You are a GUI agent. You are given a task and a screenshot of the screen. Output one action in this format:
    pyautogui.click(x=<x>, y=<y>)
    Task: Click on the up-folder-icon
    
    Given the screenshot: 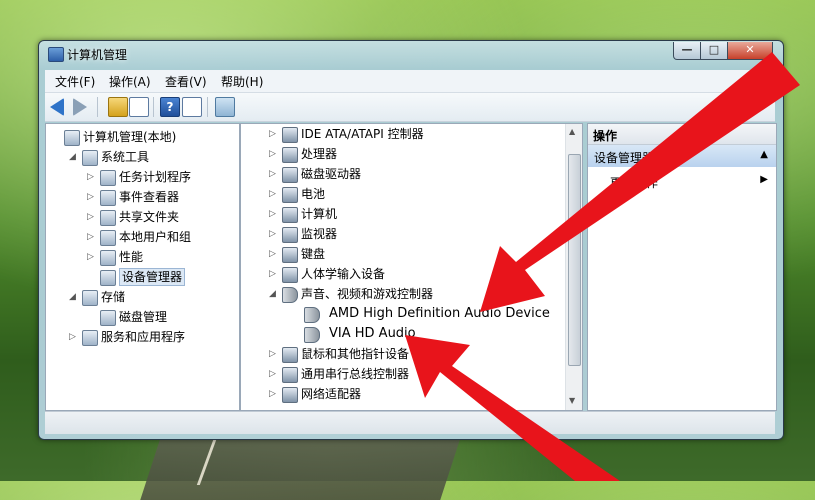 What is the action you would take?
    pyautogui.click(x=118, y=107)
    